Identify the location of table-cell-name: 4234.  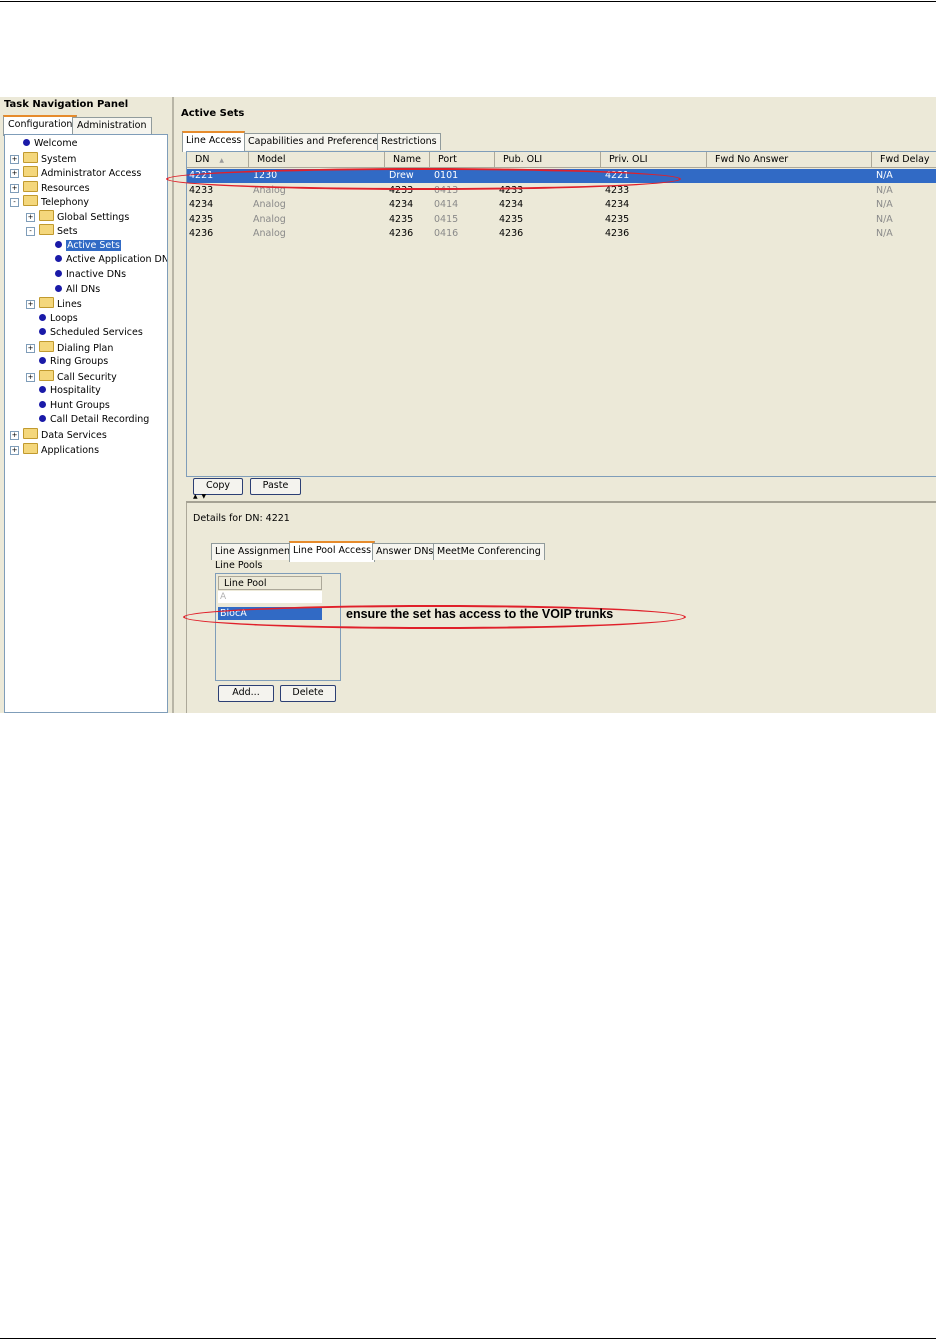
(401, 205).